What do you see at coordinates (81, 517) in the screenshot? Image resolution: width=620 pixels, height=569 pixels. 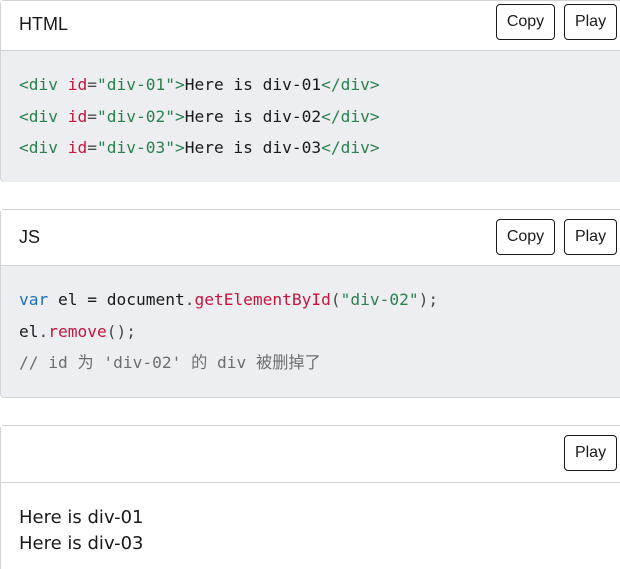 I see `result-line-div-01: Here is div-01` at bounding box center [81, 517].